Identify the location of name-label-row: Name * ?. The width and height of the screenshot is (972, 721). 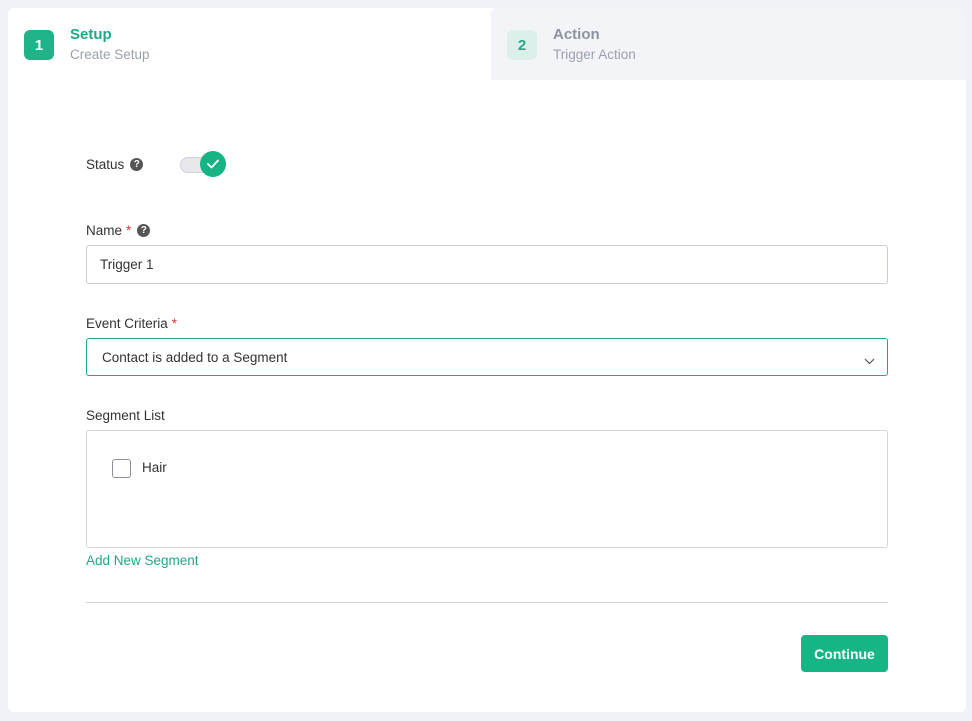
(118, 230).